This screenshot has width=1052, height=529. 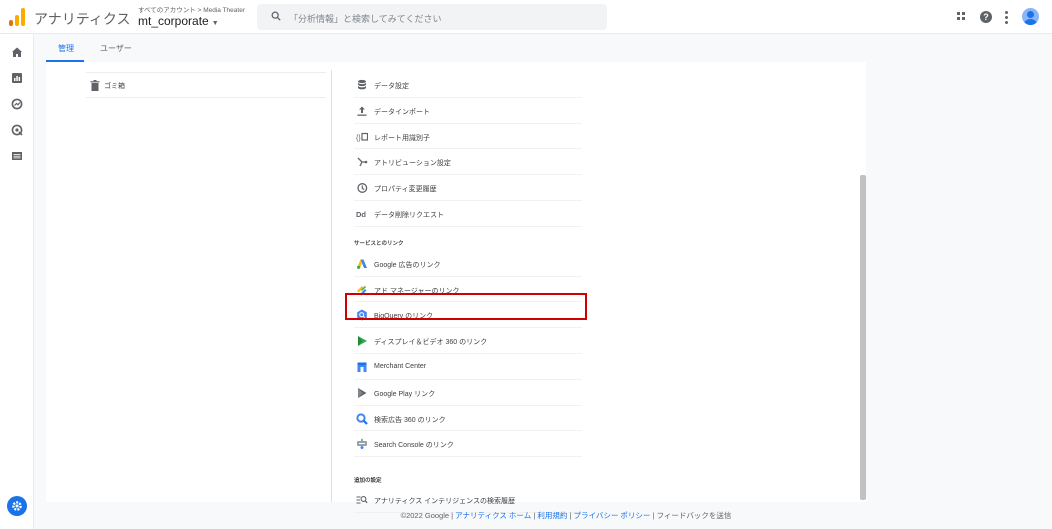 I want to click on home-icon, so click(x=17, y=52).